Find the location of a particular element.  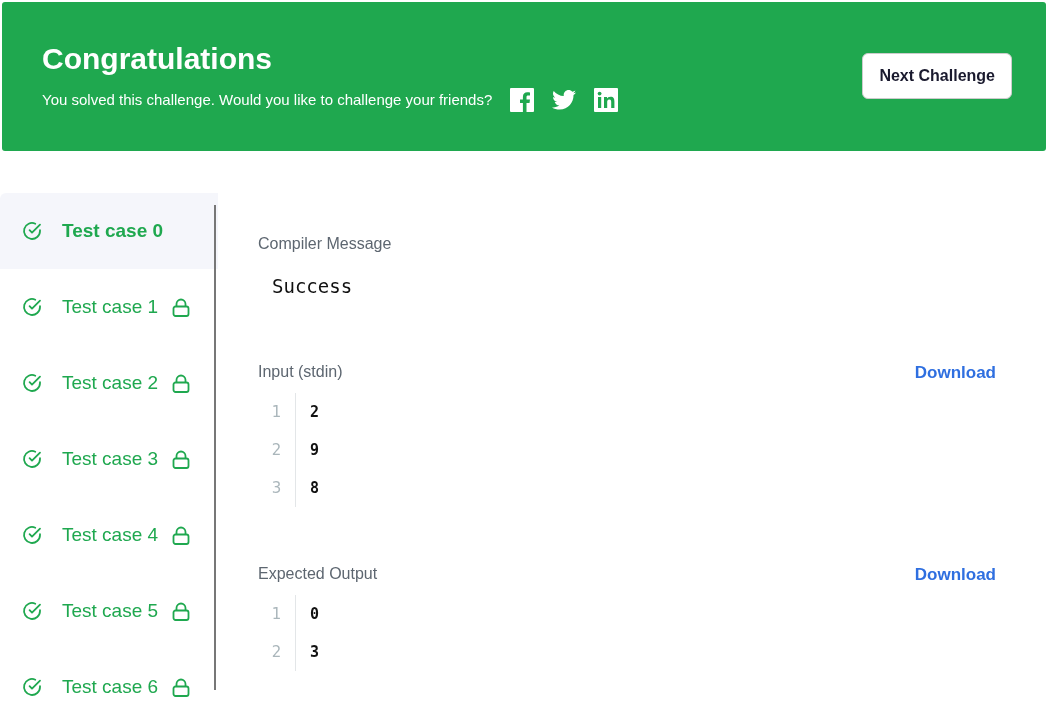

next-challenge-button: Next Challenge is located at coordinates (937, 75).